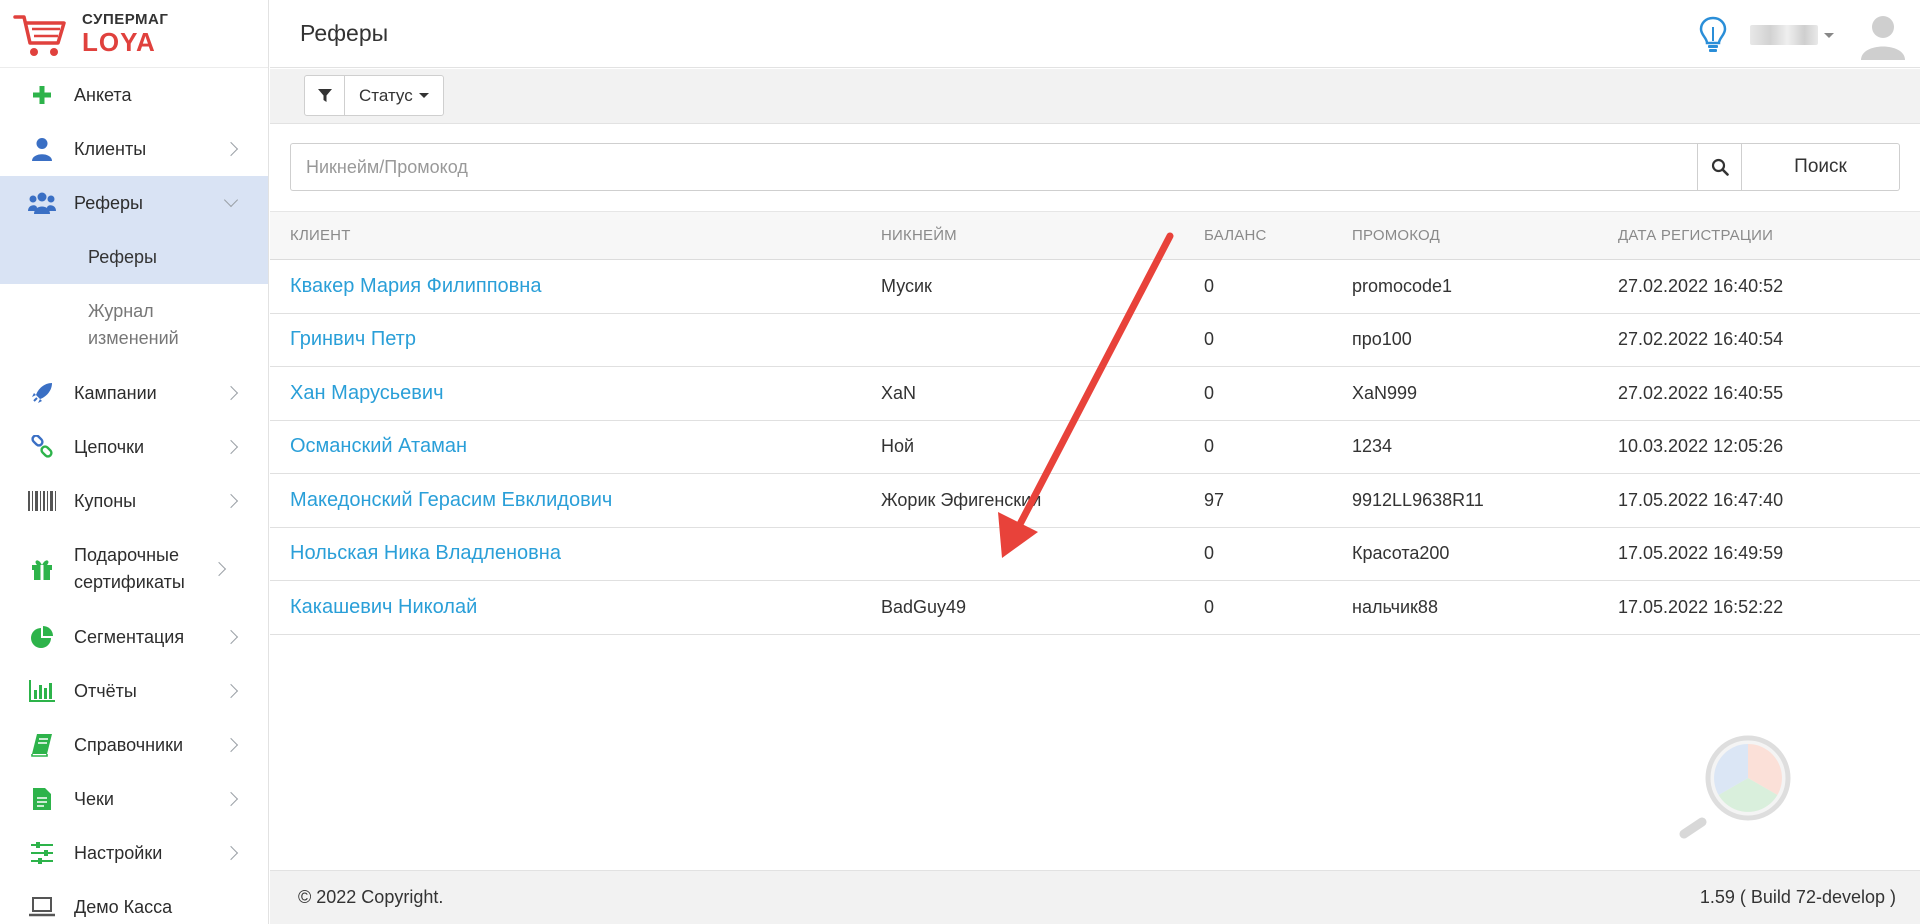  I want to click on sidebar-item-directories: Справочники, so click(134, 745).